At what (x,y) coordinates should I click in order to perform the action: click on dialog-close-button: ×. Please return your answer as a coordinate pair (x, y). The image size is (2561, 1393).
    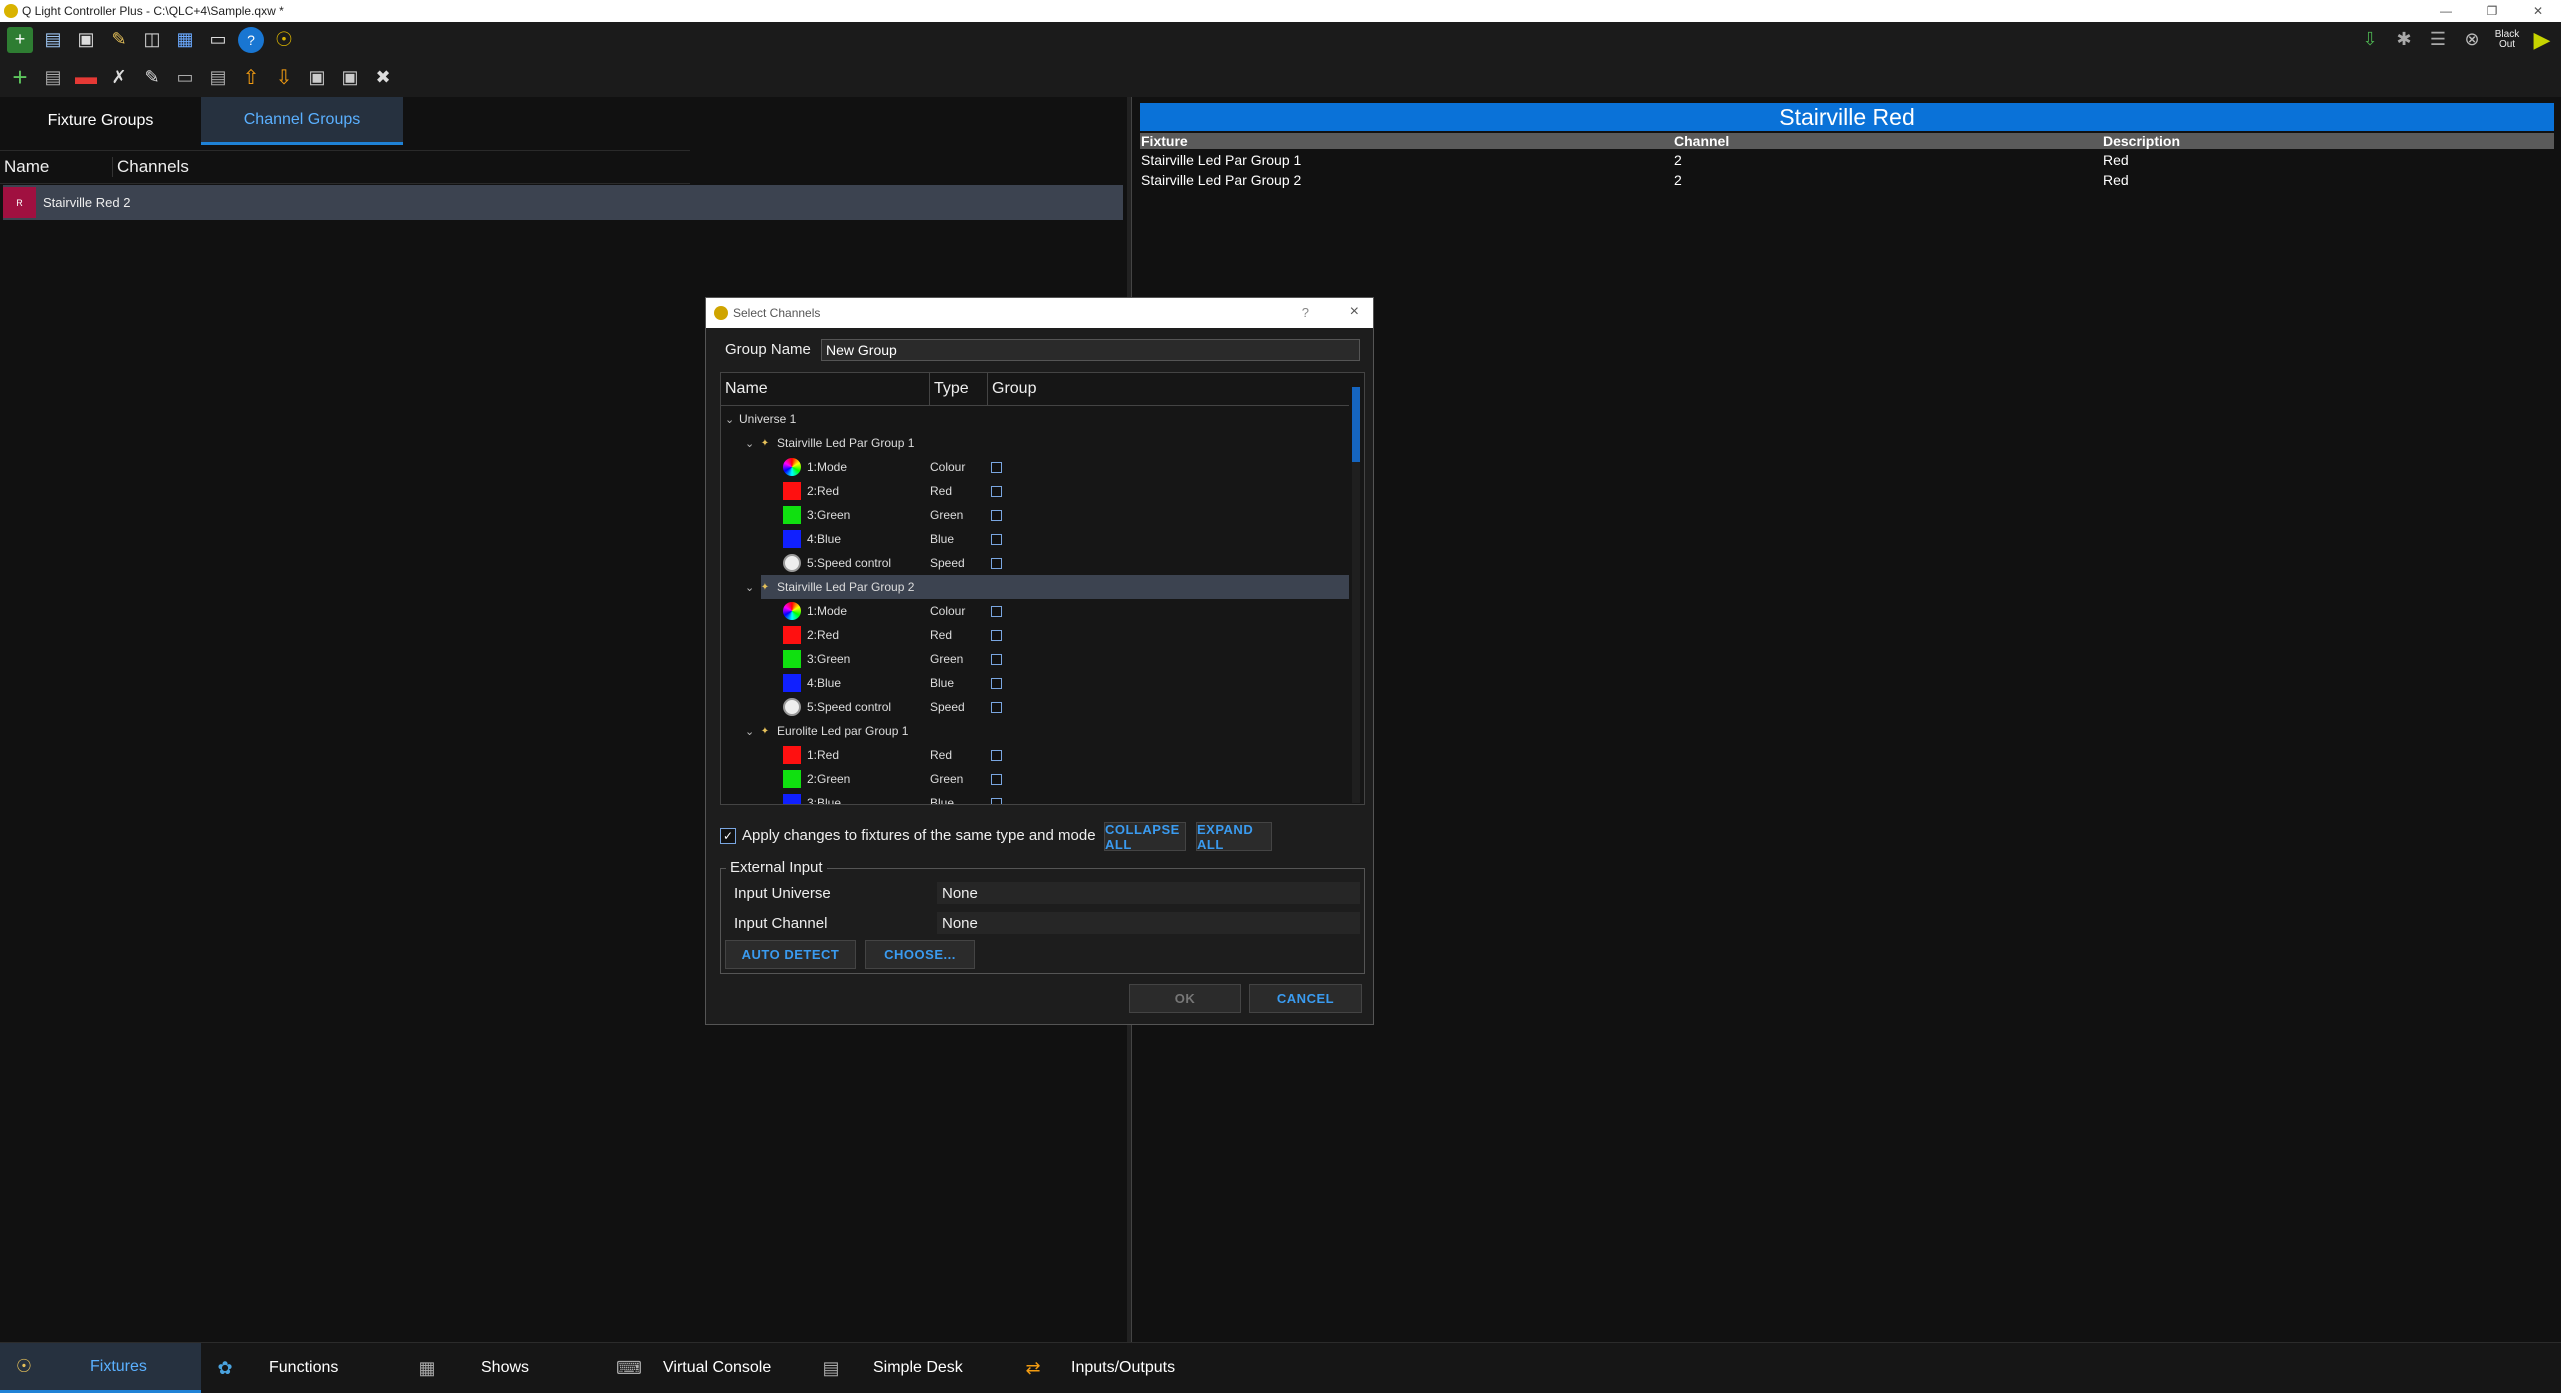
    Looking at the image, I should click on (1354, 312).